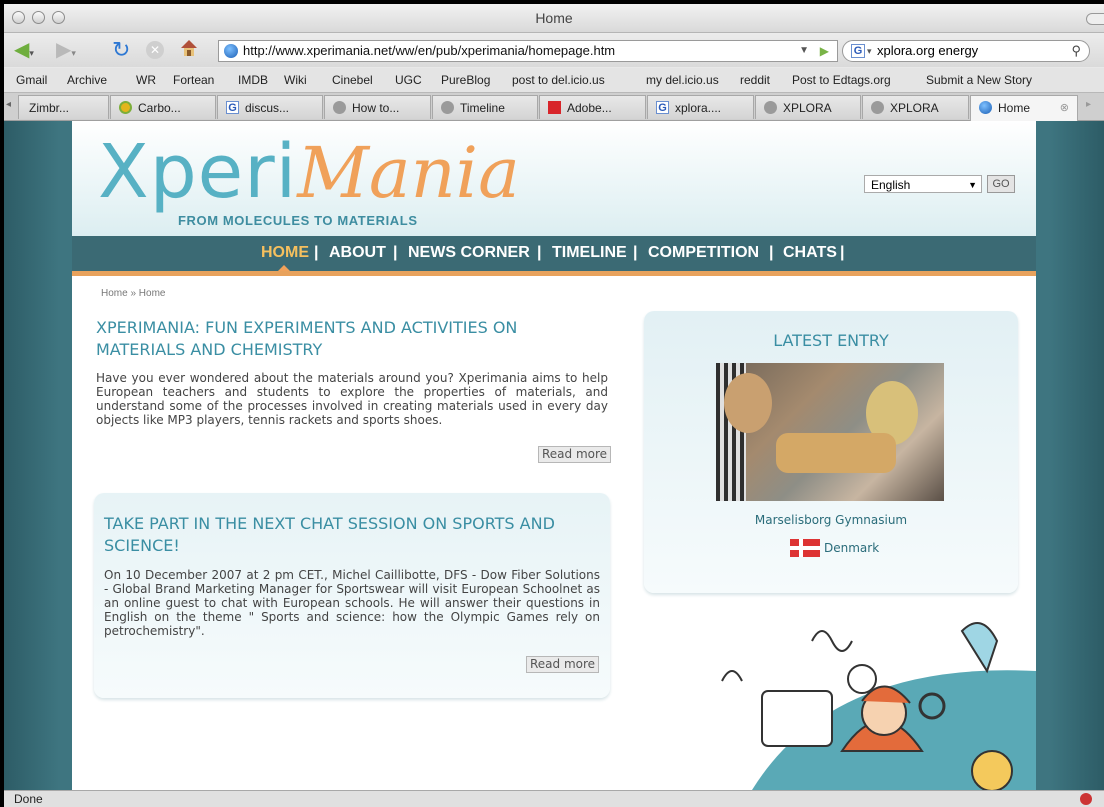 This screenshot has height=807, width=1104. Describe the element at coordinates (869, 51) in the screenshot. I see `search-engine-dropdown-icon: ▾` at that location.